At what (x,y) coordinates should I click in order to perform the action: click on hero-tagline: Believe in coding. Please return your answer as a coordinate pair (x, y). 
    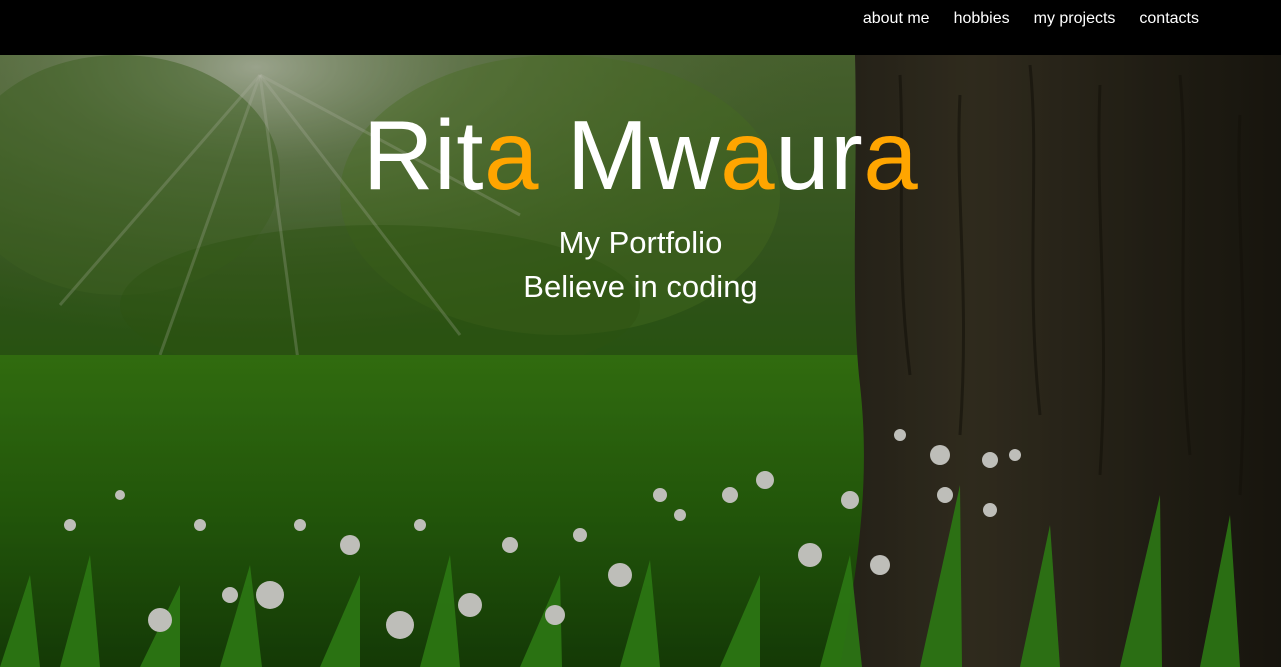
    Looking at the image, I should click on (640, 286).